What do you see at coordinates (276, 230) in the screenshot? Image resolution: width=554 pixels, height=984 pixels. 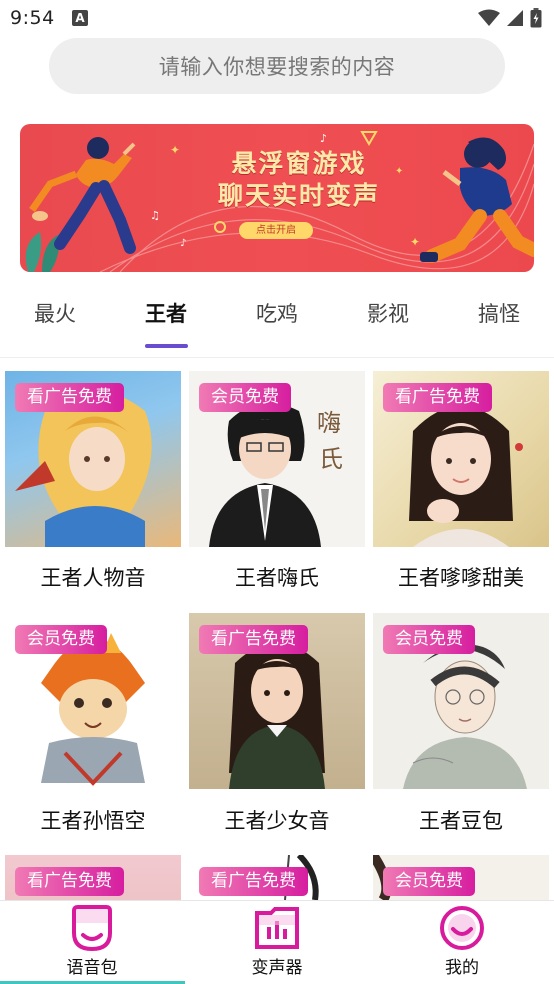 I see `banner-open-button: 点击开启` at bounding box center [276, 230].